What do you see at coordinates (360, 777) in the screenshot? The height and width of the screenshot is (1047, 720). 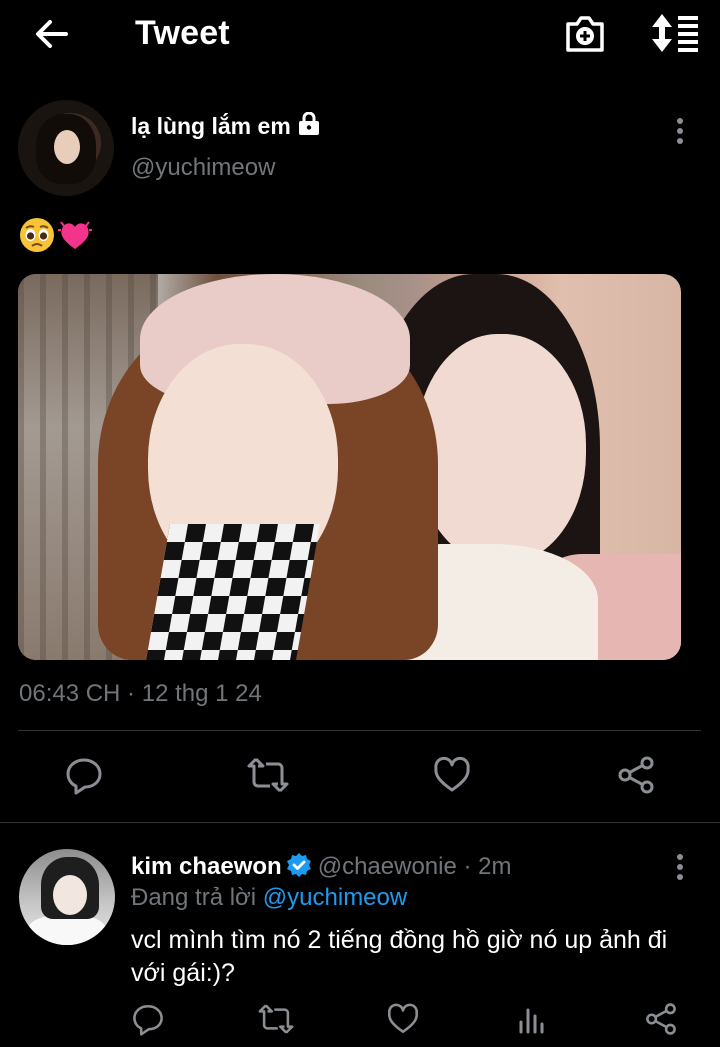 I see `tweet-actions` at bounding box center [360, 777].